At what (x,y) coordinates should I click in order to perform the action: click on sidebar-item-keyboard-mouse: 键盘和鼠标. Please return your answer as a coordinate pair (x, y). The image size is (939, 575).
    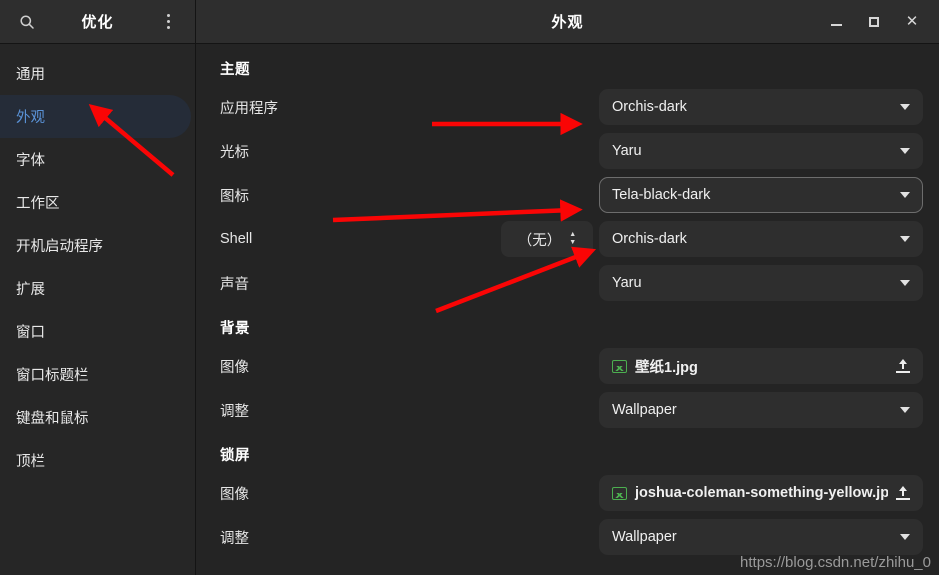
    Looking at the image, I should click on (95, 417).